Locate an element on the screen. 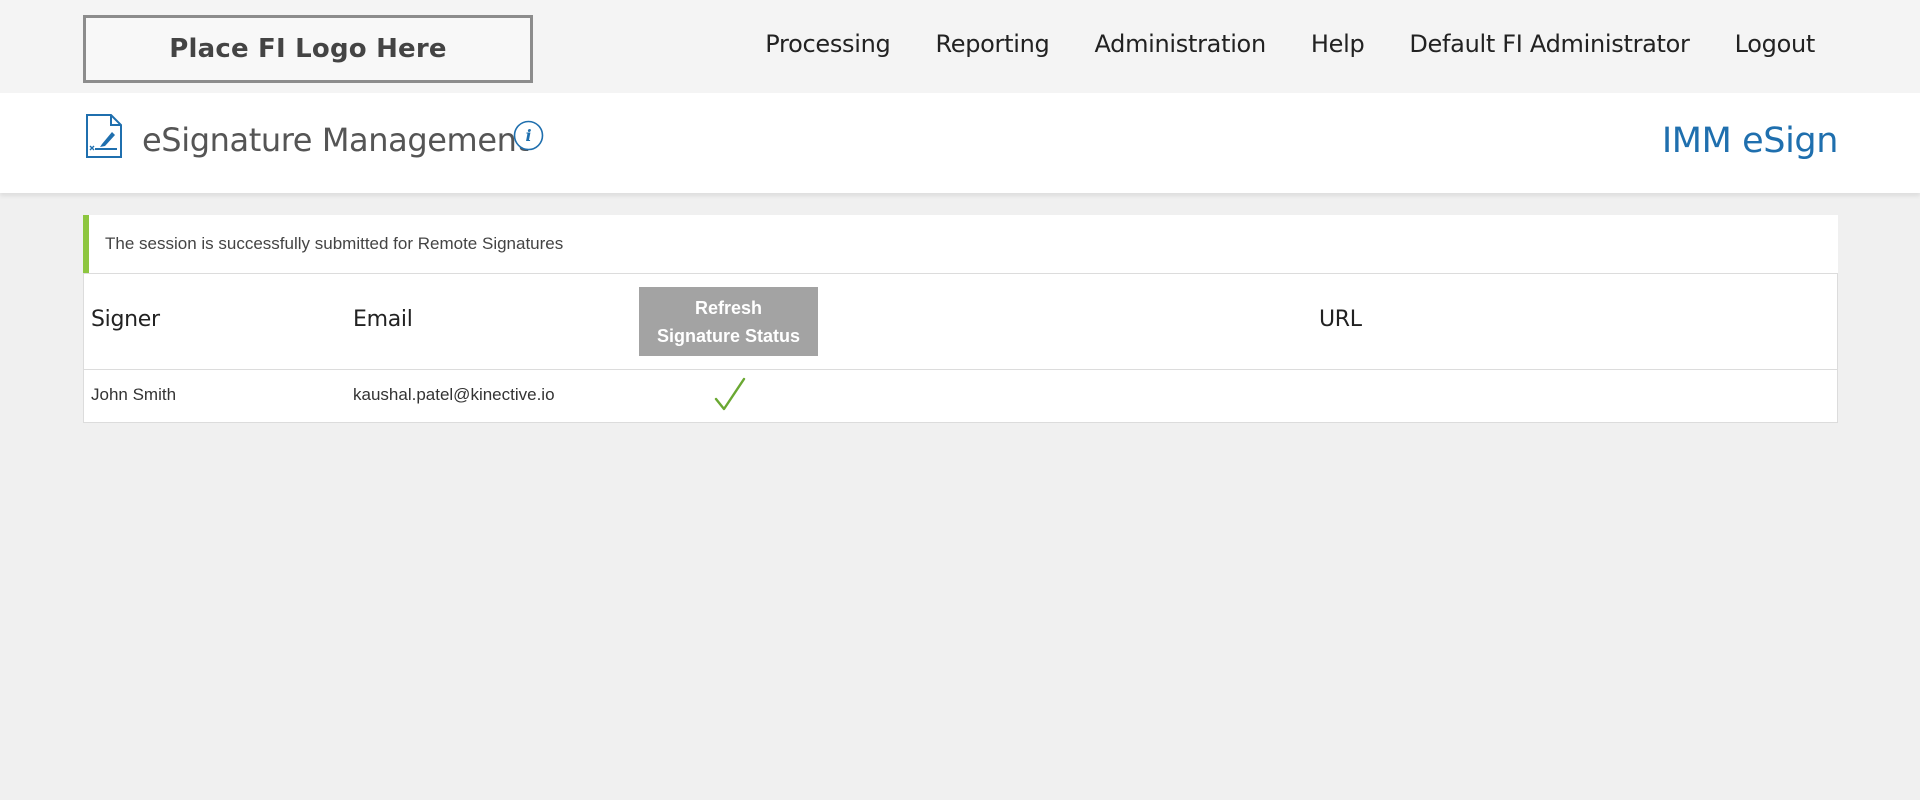  refresh-button-label: Refresh Signature Status is located at coordinates (728, 322).